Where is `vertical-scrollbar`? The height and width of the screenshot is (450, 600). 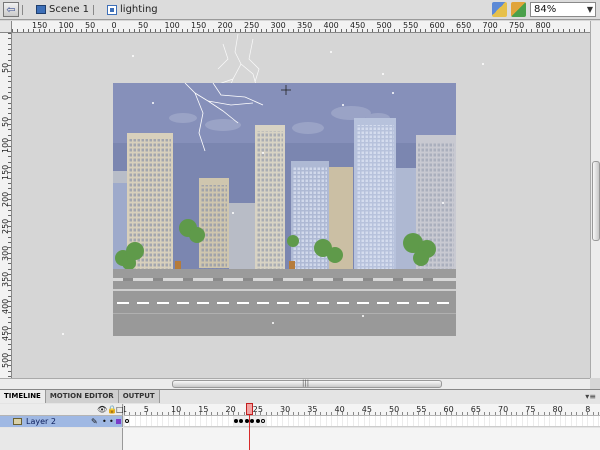 vertical-scrollbar is located at coordinates (595, 199).